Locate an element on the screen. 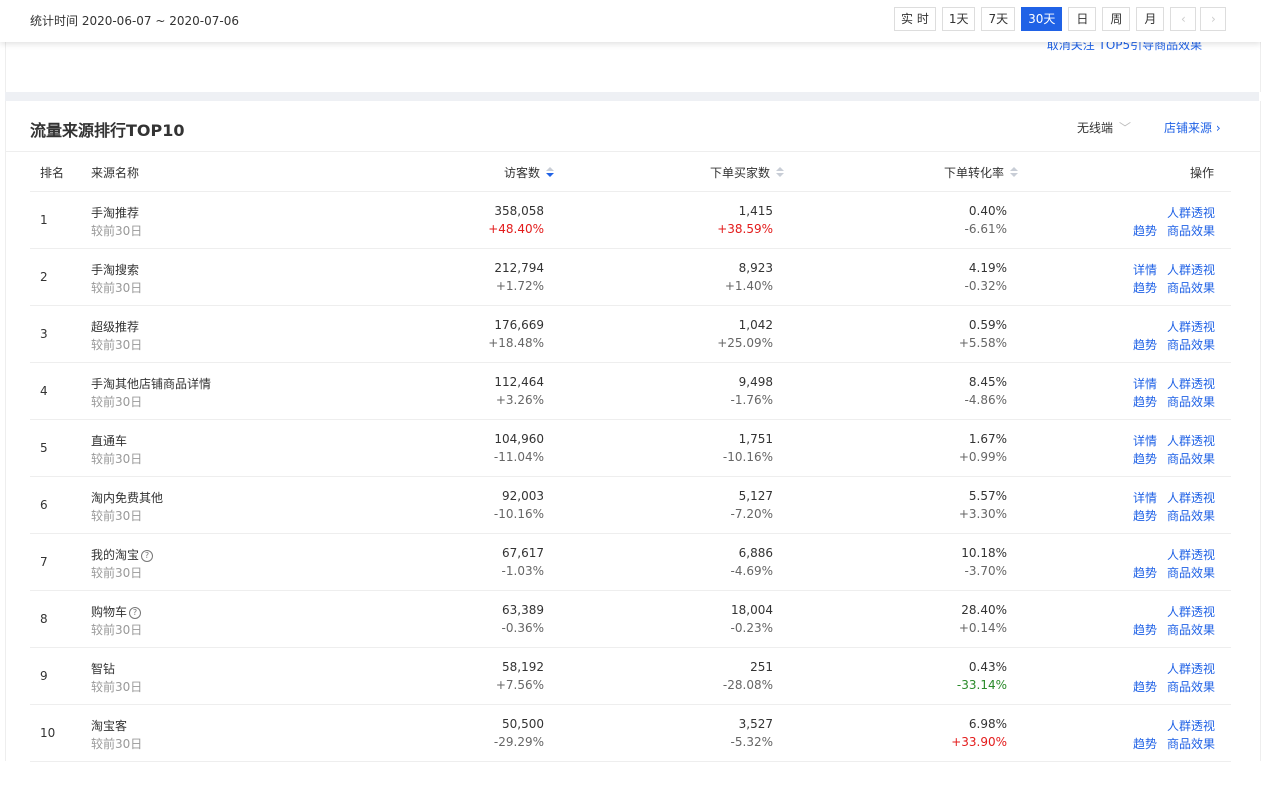 The height and width of the screenshot is (785, 1261). header-visitors-label: 访客数 is located at coordinates (522, 173).